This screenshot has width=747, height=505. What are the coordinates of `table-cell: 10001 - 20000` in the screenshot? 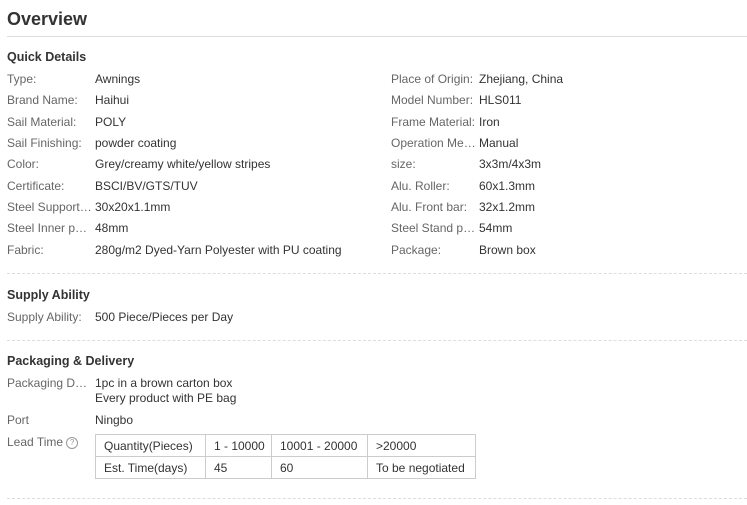 It's located at (319, 445).